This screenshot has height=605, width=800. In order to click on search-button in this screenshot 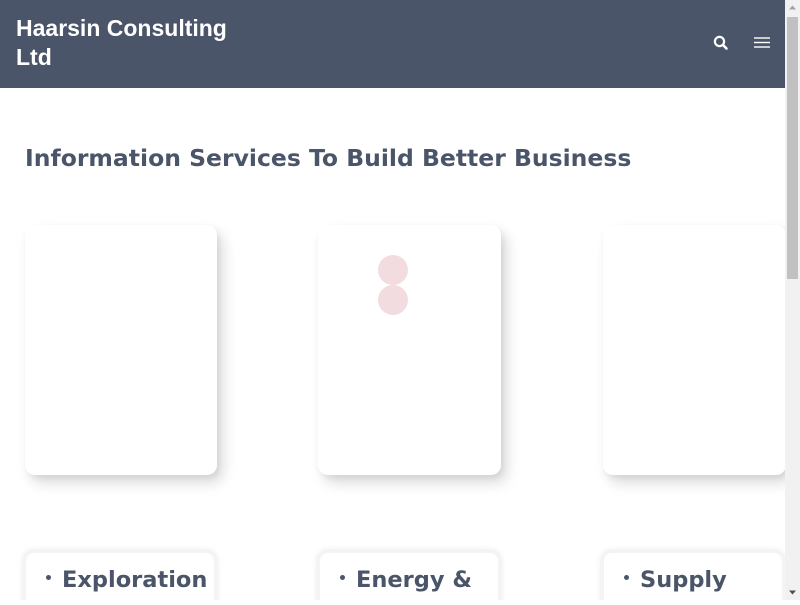, I will do `click(721, 43)`.